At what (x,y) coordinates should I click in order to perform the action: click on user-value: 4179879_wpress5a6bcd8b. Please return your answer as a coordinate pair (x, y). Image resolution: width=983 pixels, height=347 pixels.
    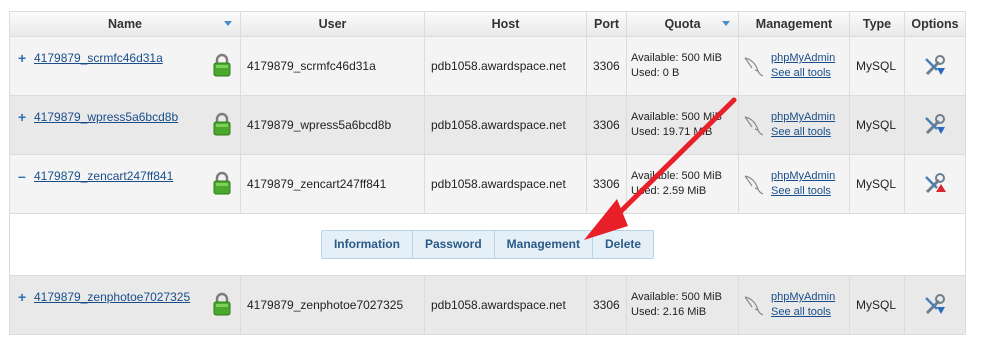
    Looking at the image, I should click on (319, 125).